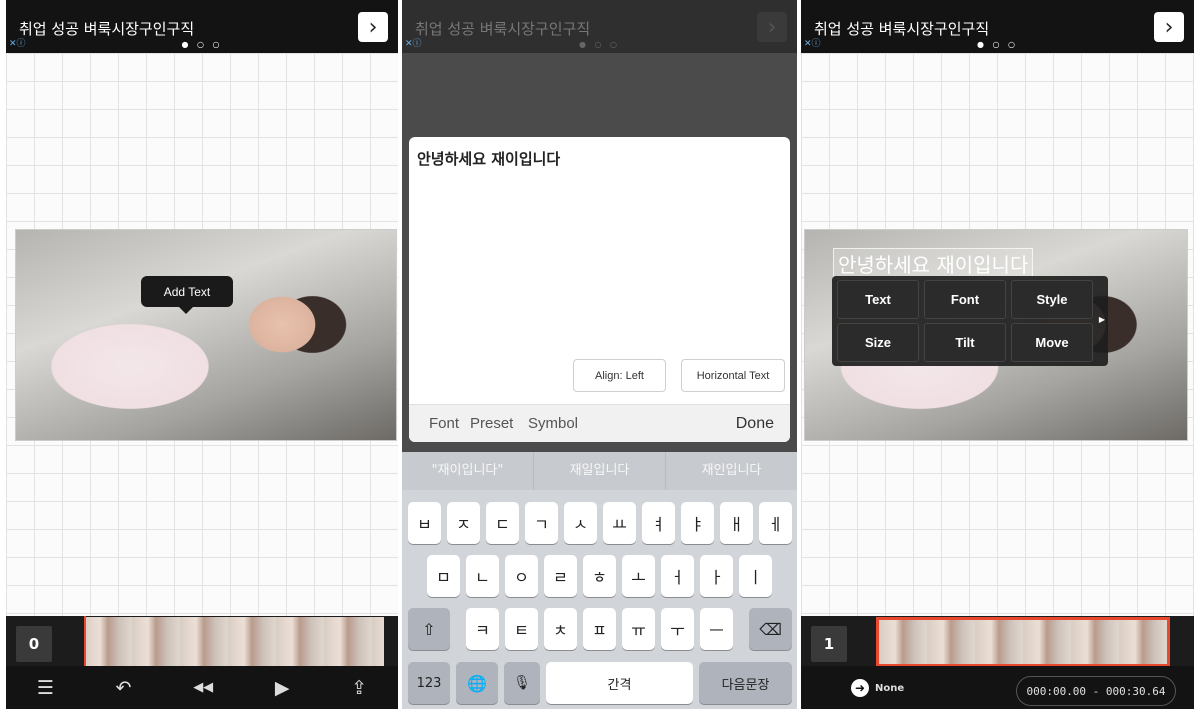 This screenshot has height=709, width=1195. Describe the element at coordinates (282, 688) in the screenshot. I see `play-icon: ▶` at that location.